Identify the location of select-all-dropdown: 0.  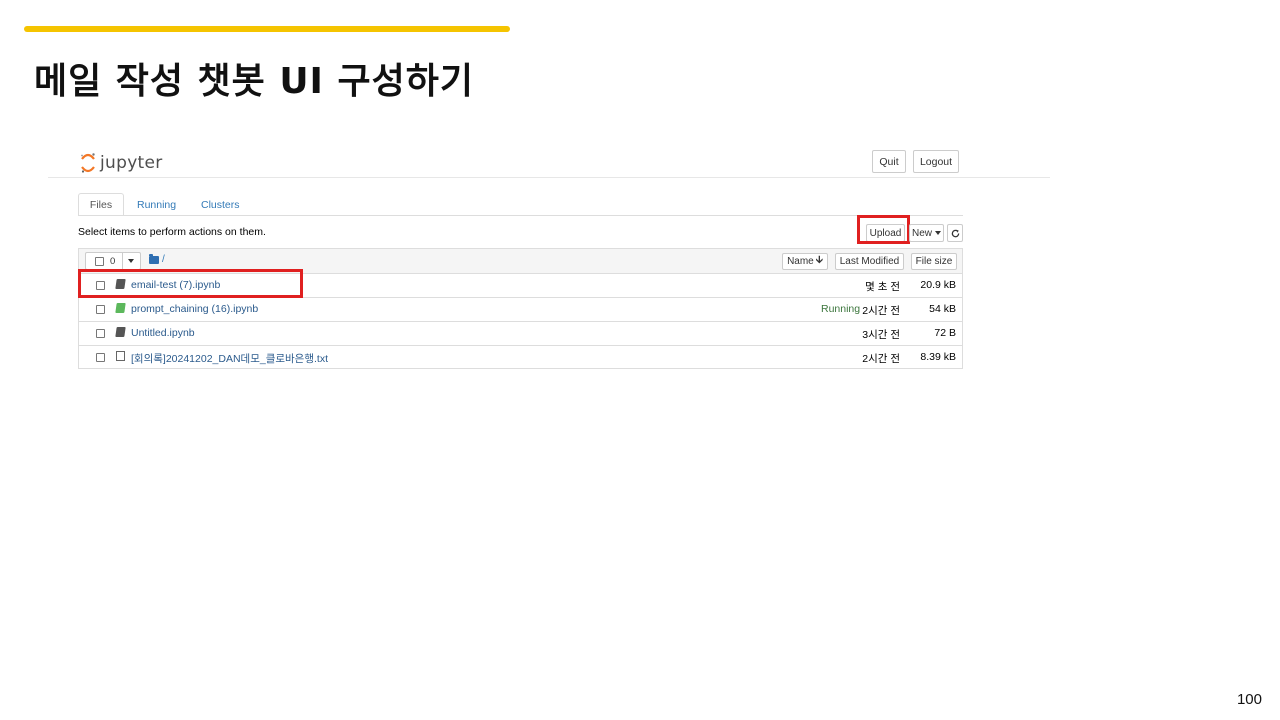
(113, 261).